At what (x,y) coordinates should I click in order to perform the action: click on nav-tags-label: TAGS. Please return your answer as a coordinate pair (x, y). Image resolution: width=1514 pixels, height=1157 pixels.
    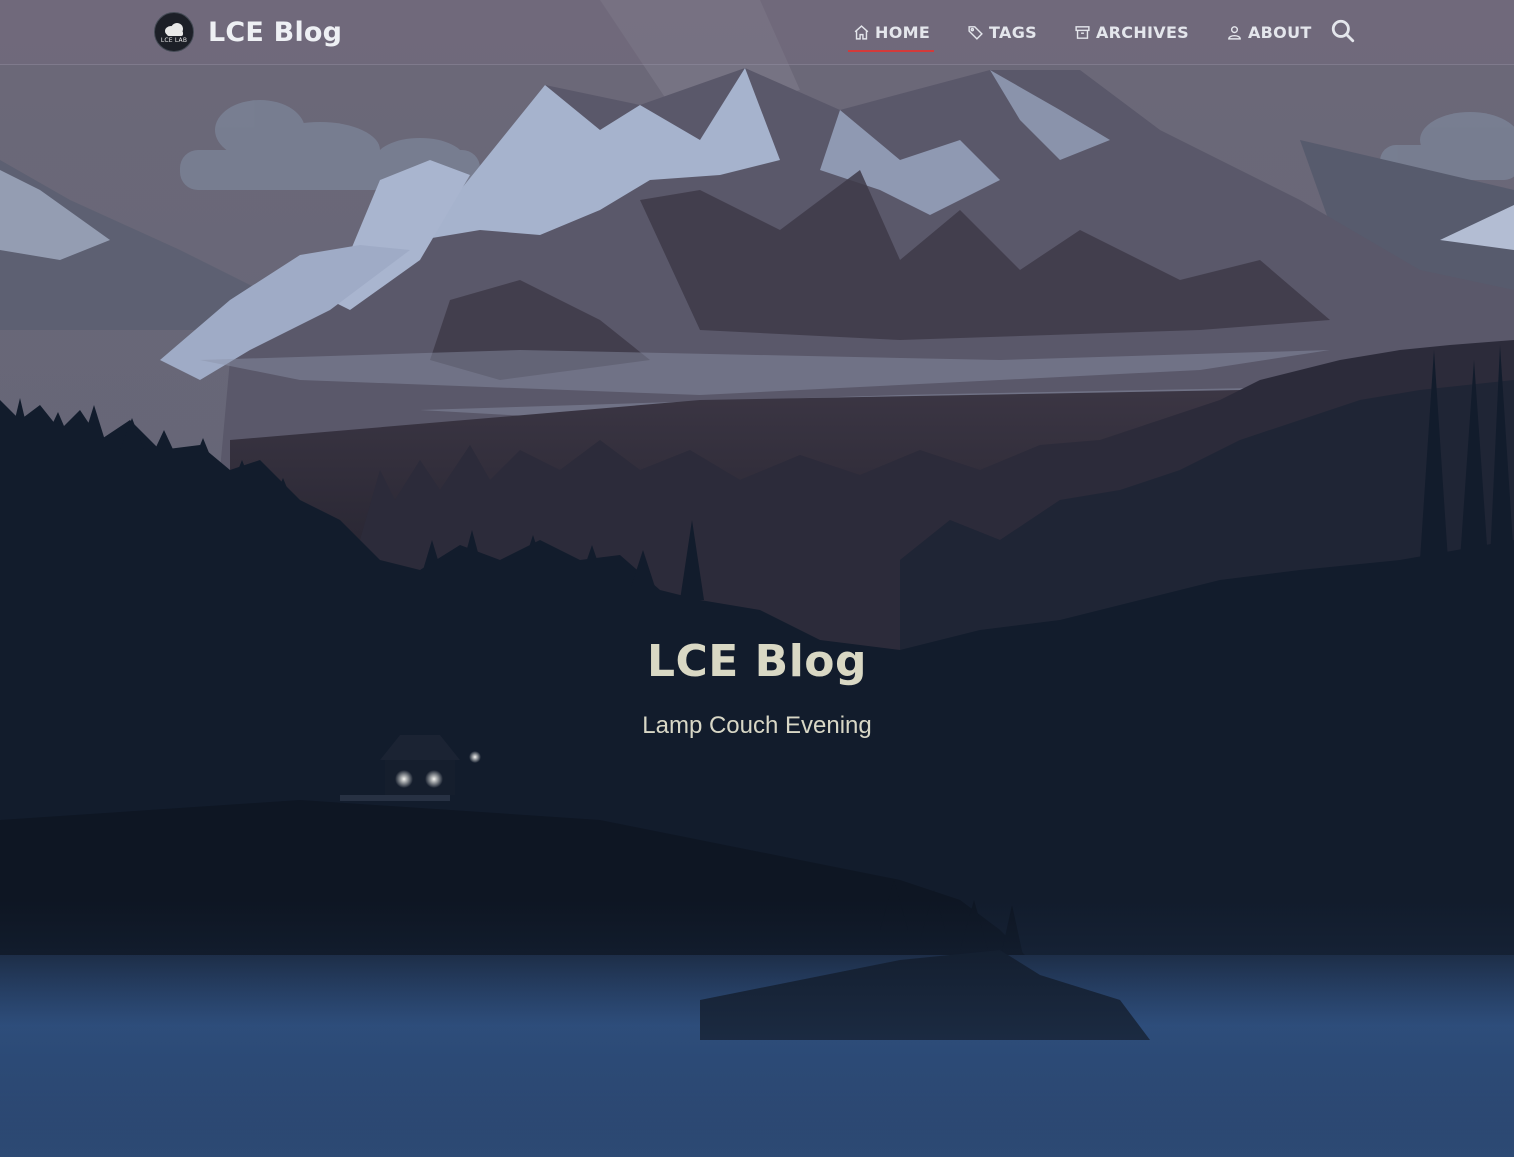
    Looking at the image, I should click on (1013, 32).